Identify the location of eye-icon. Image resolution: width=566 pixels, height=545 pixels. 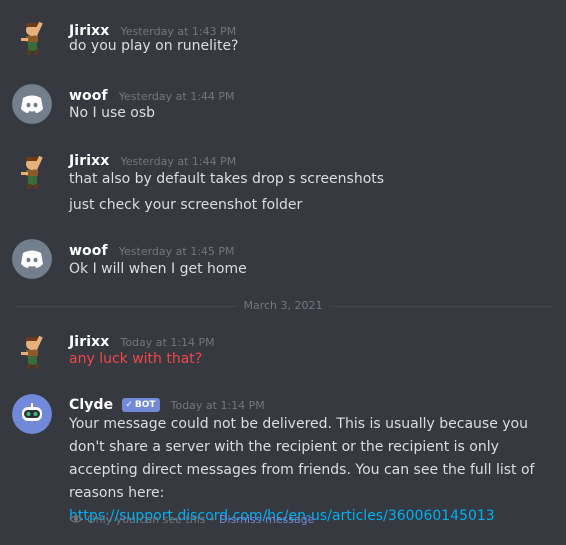
(76, 519).